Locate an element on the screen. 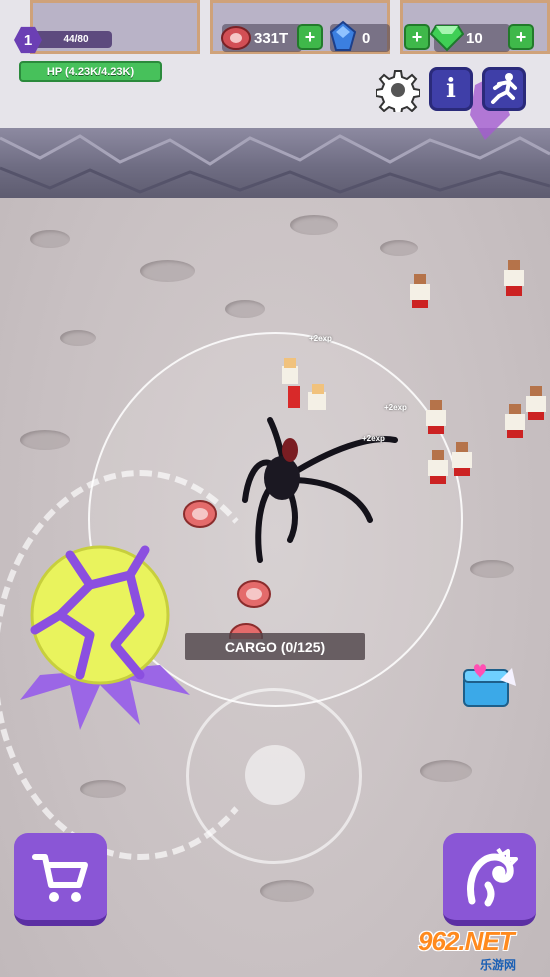  cracked-egg-orb is located at coordinates (110, 635).